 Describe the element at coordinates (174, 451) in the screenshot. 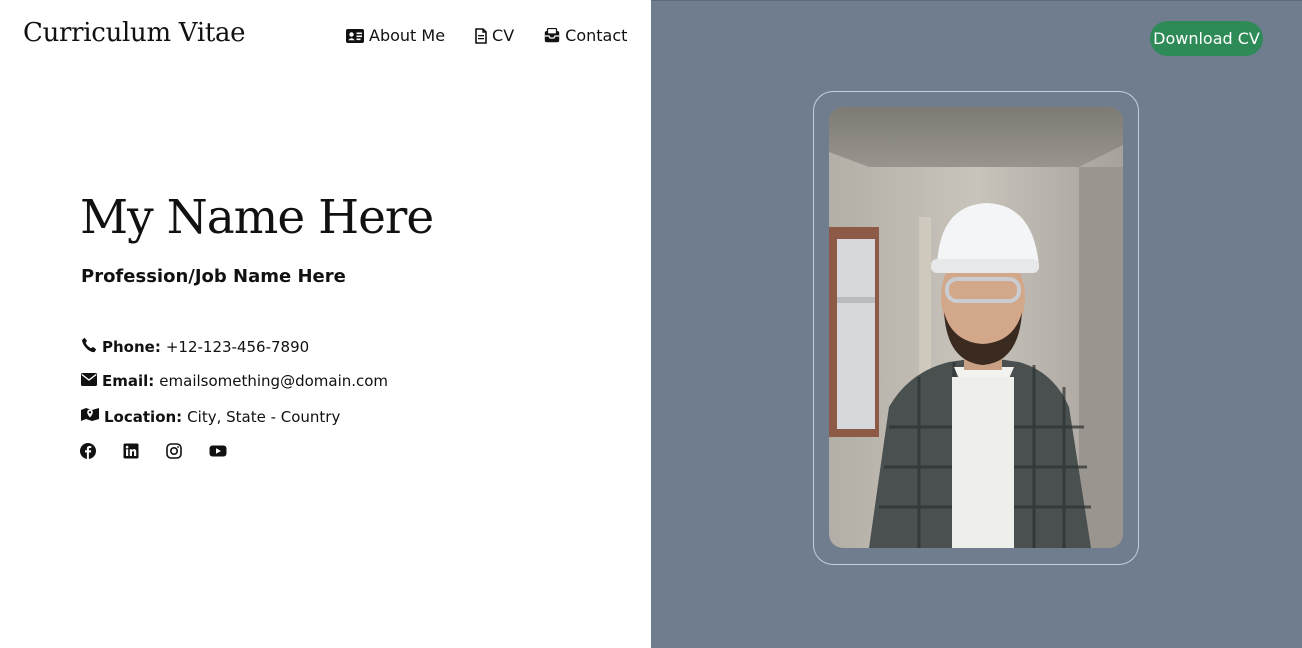

I see `instagram-icon` at that location.